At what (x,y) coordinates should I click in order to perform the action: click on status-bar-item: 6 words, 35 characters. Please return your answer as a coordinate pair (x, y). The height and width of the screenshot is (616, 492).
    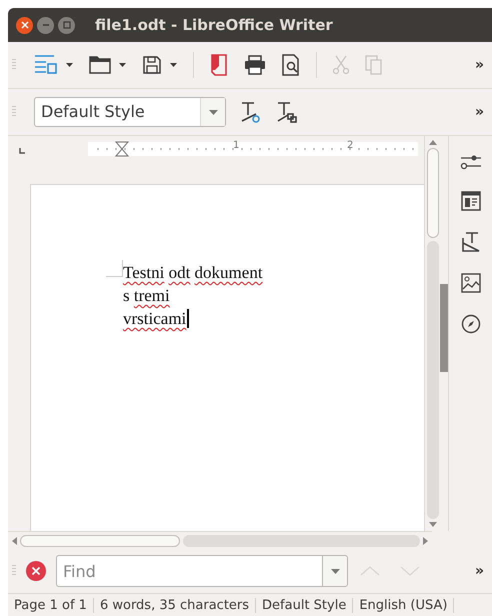
    Looking at the image, I should click on (175, 605).